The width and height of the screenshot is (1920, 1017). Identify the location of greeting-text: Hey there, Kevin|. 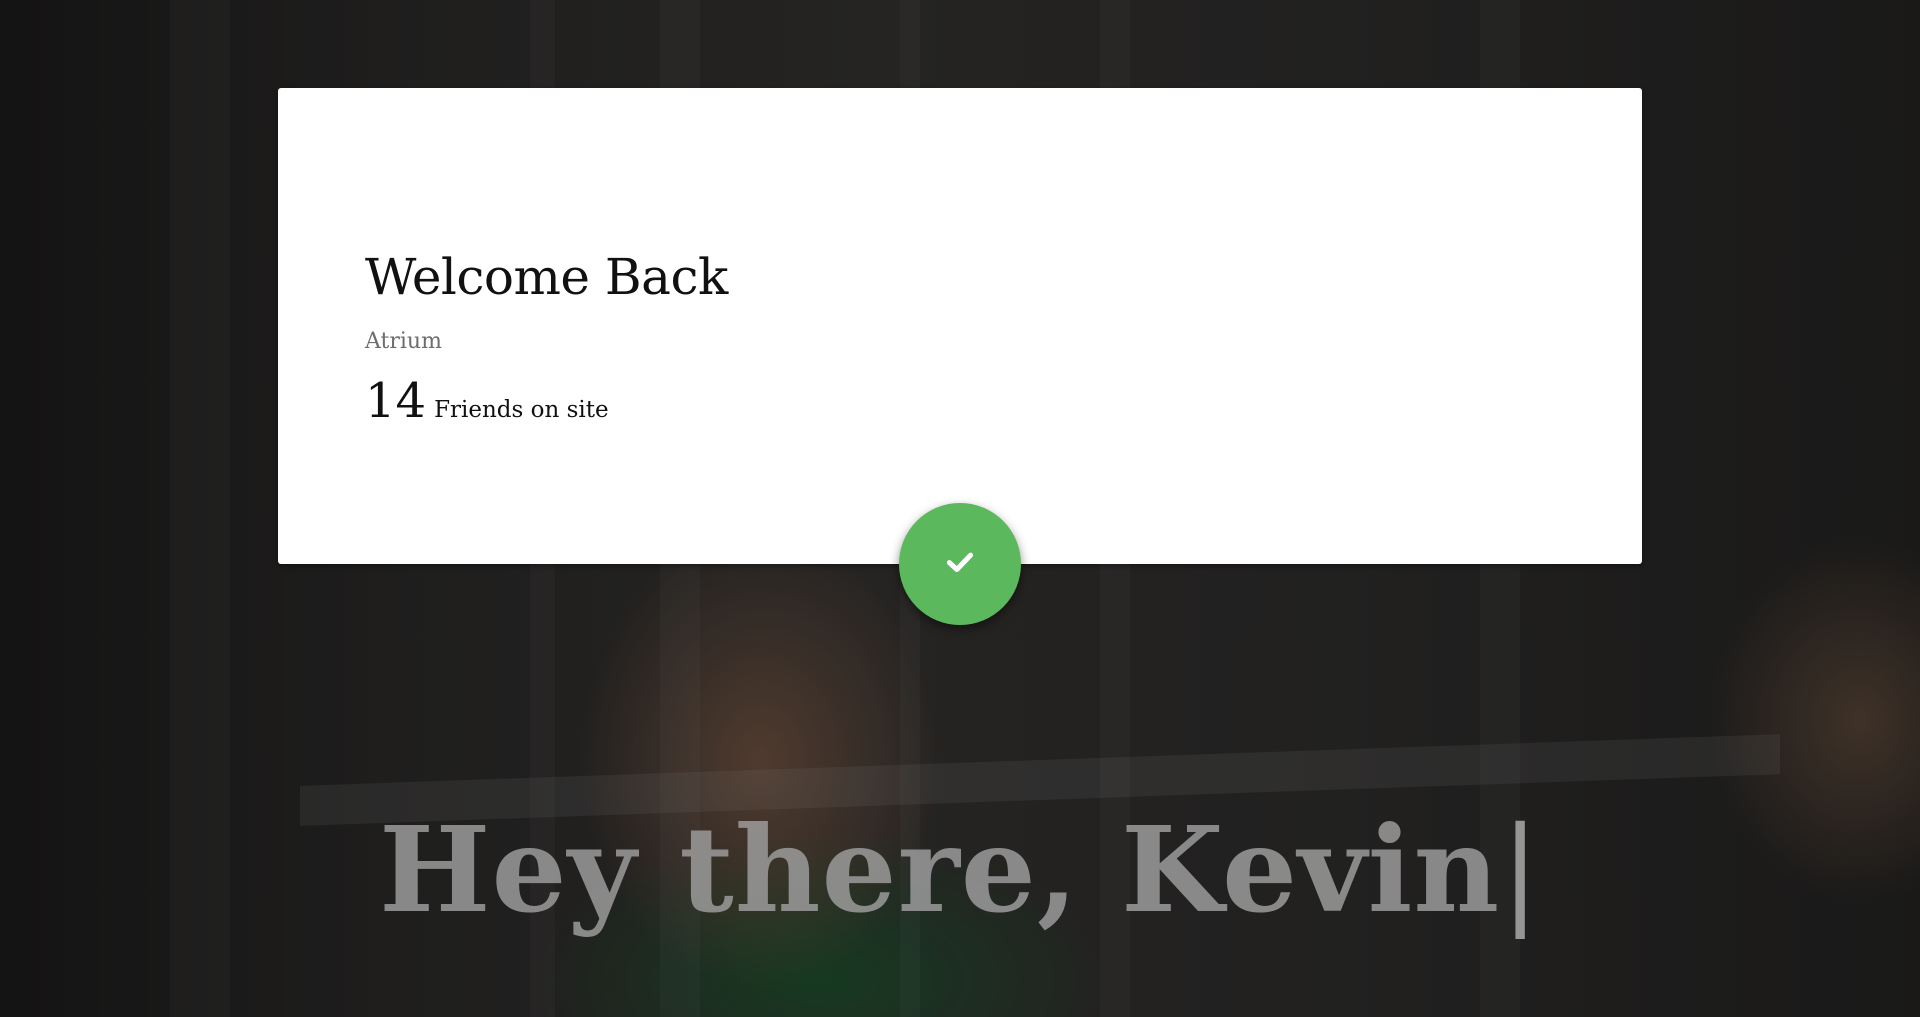
(960, 869).